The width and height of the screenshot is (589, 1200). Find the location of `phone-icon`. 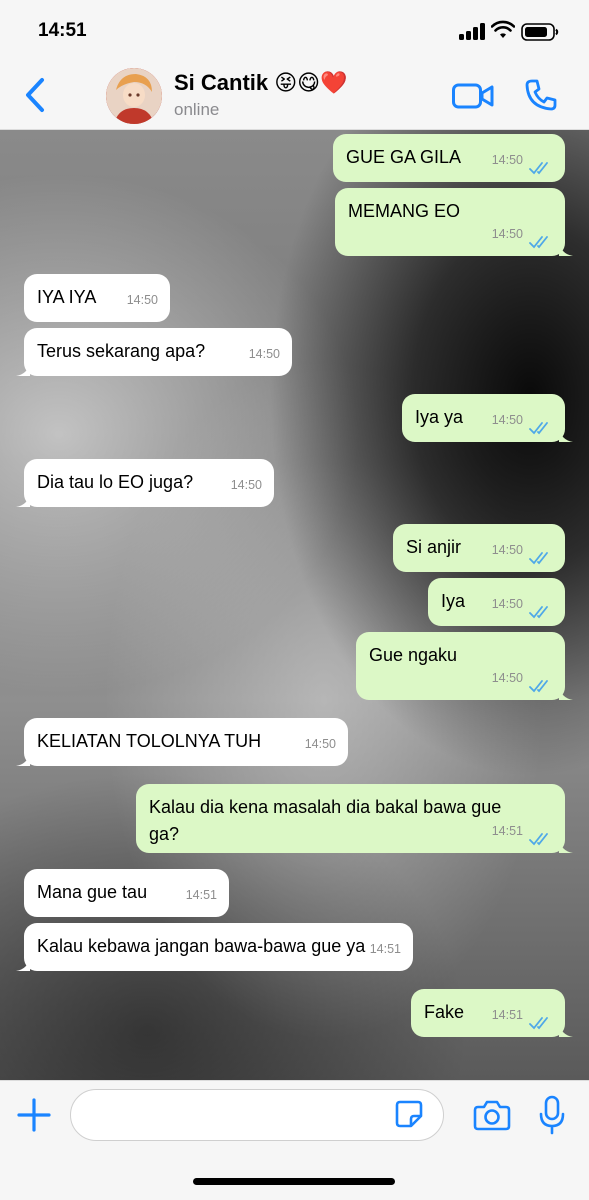

phone-icon is located at coordinates (541, 95).